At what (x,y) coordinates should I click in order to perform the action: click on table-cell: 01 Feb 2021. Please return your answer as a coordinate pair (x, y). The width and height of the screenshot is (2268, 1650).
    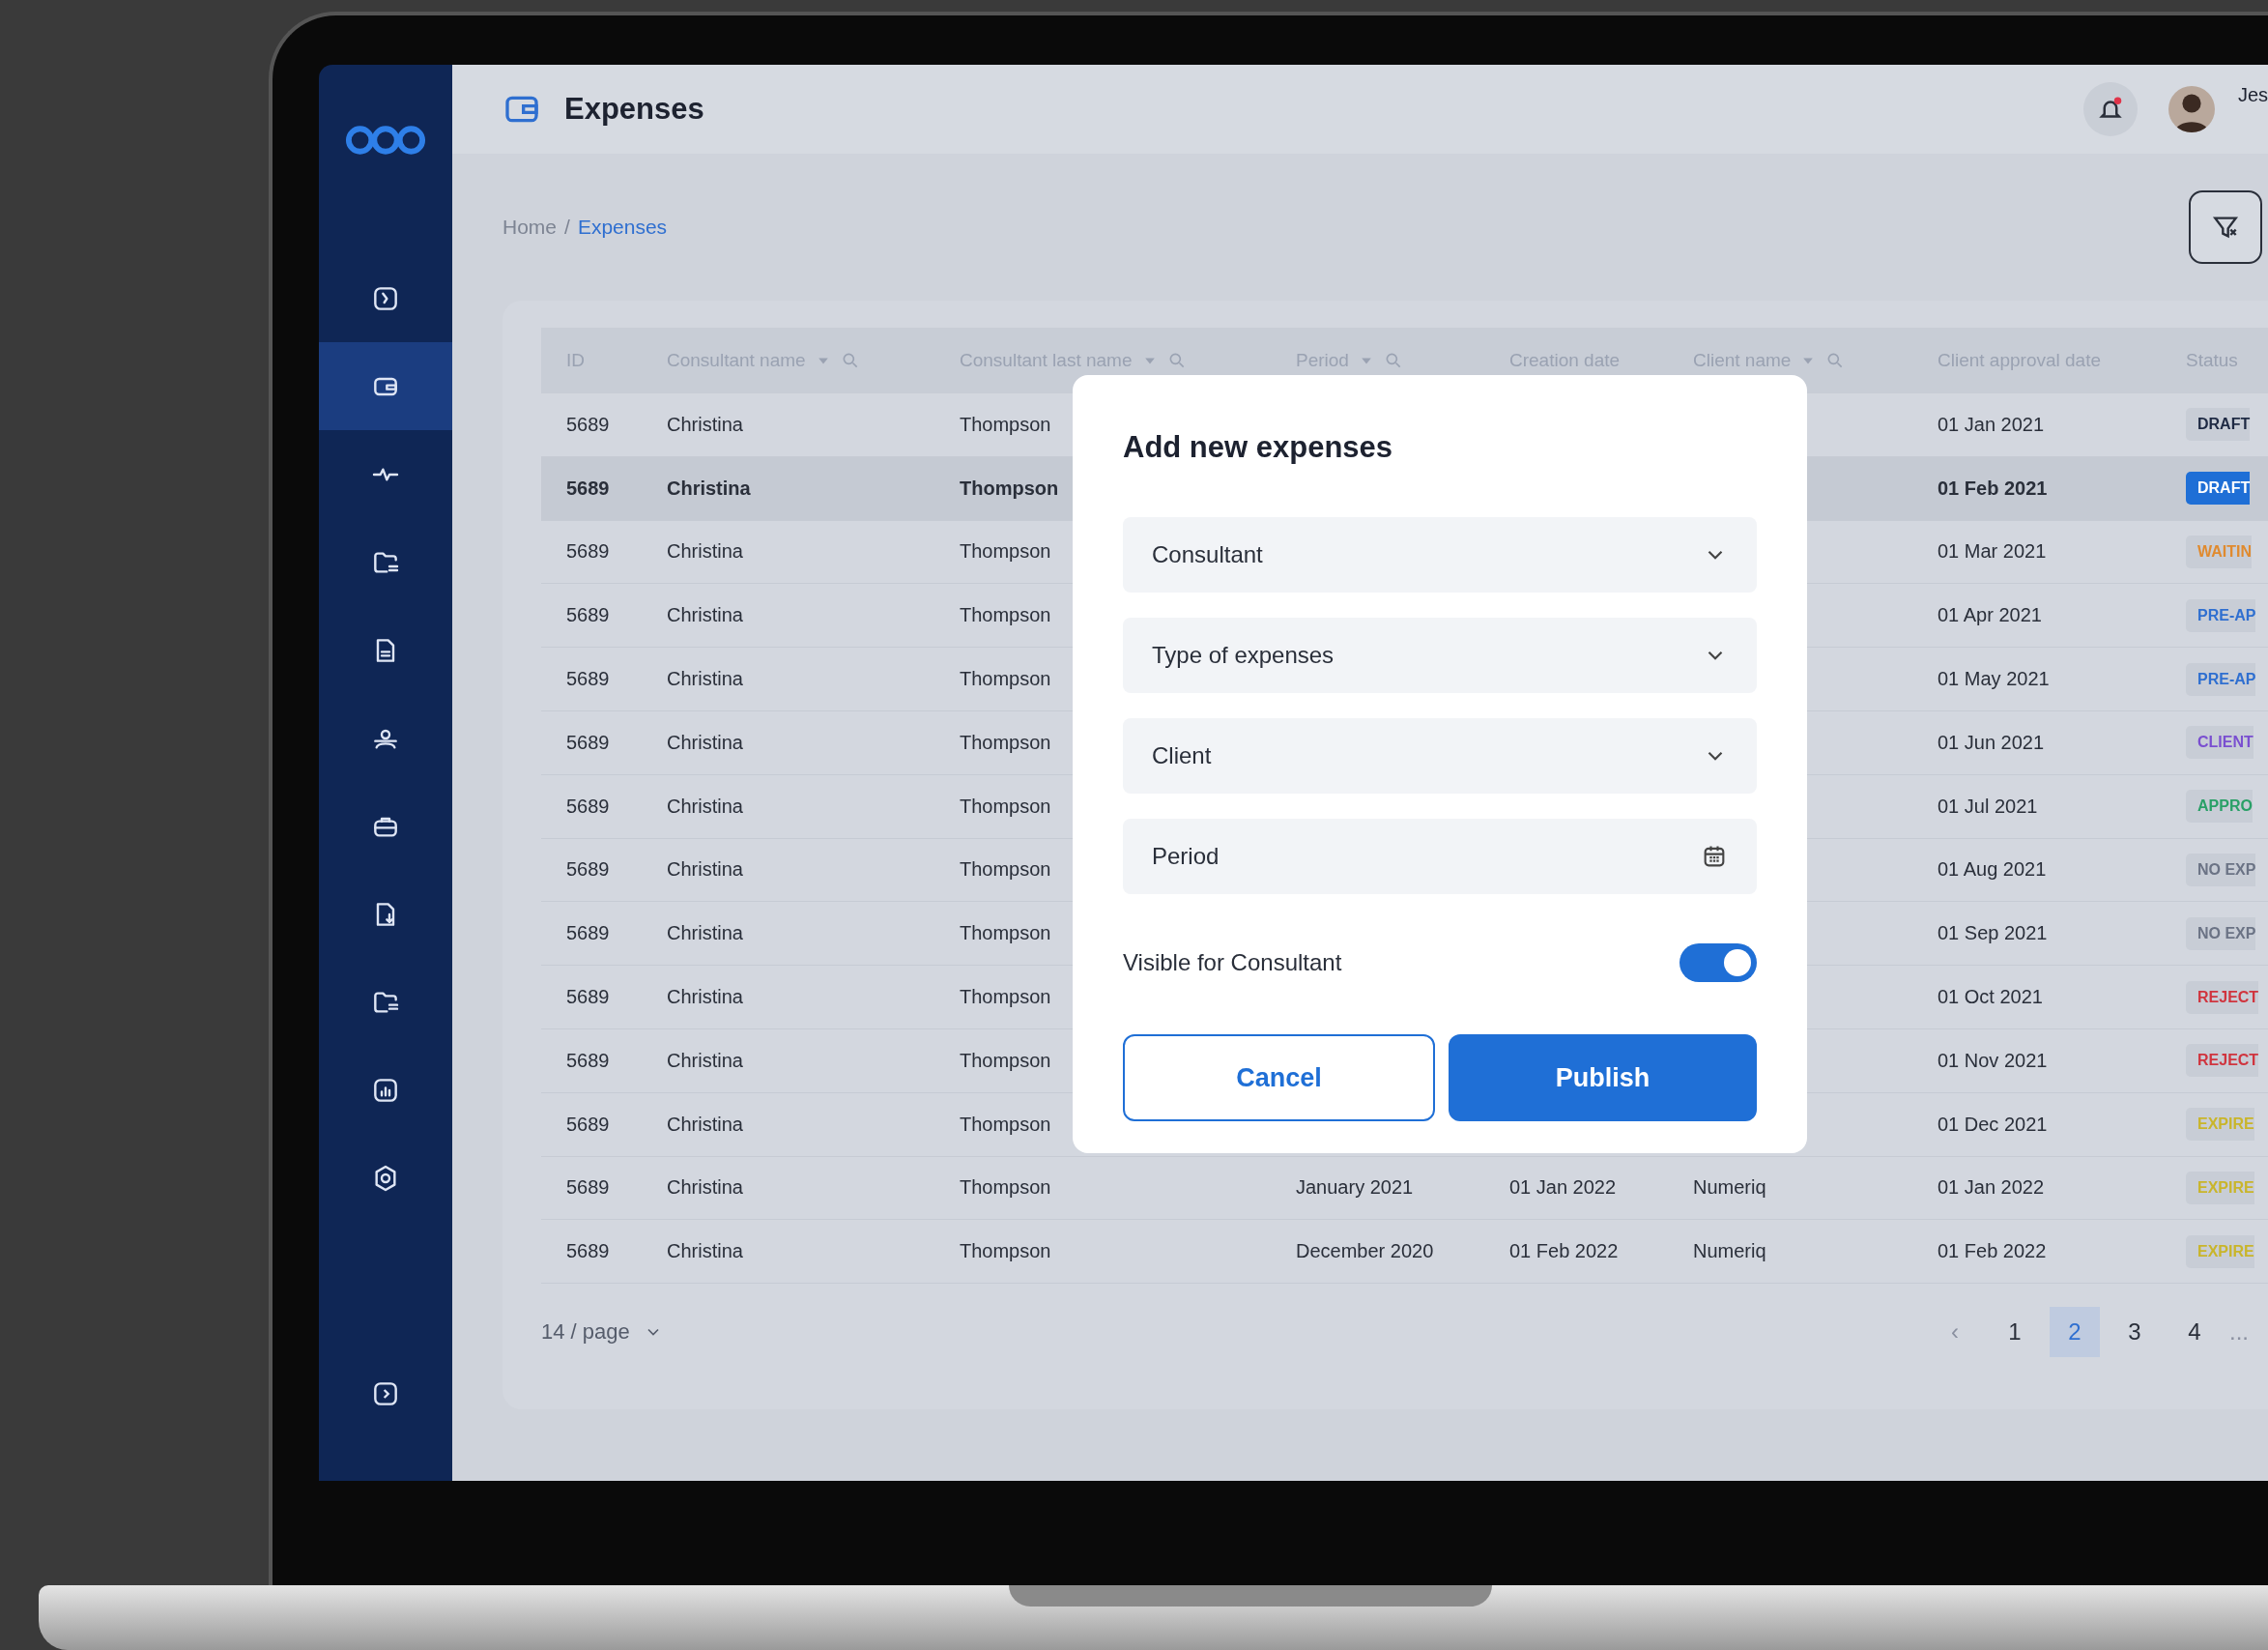
    Looking at the image, I should click on (1993, 488).